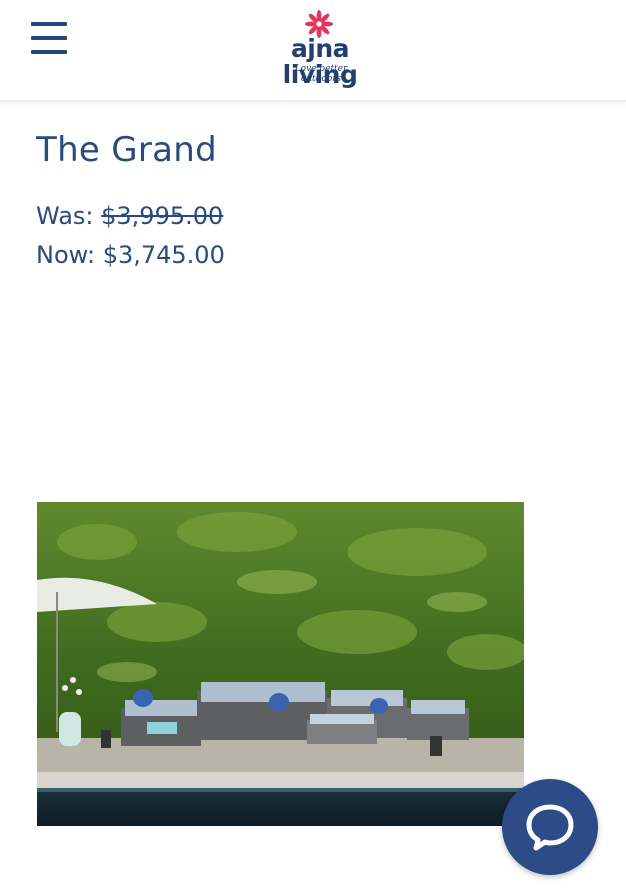  I want to click on now-price: $3,745.00, so click(163, 255).